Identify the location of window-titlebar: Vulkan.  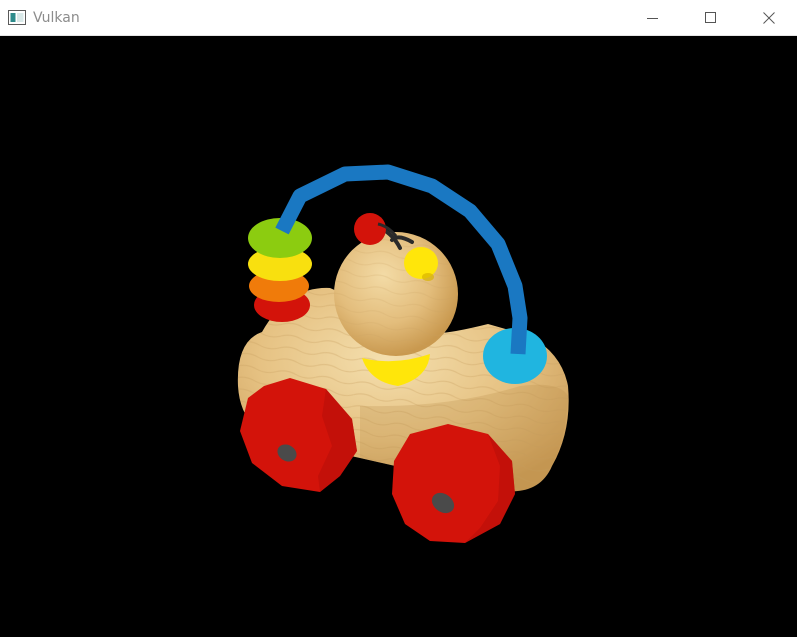
(398, 18).